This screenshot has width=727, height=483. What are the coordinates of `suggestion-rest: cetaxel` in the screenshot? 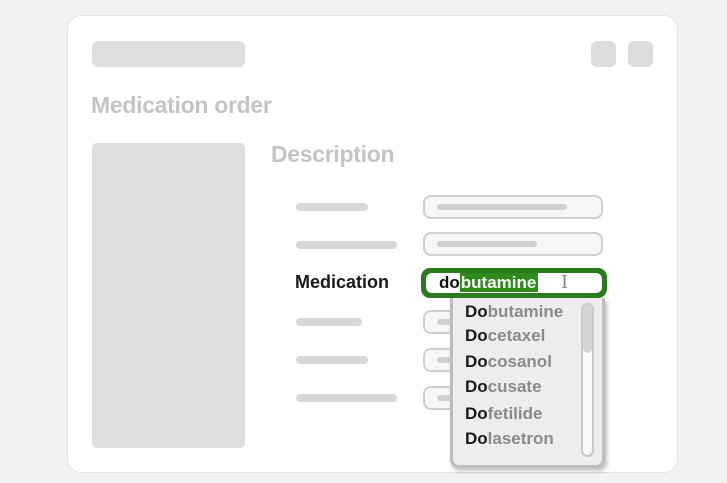 It's located at (516, 335).